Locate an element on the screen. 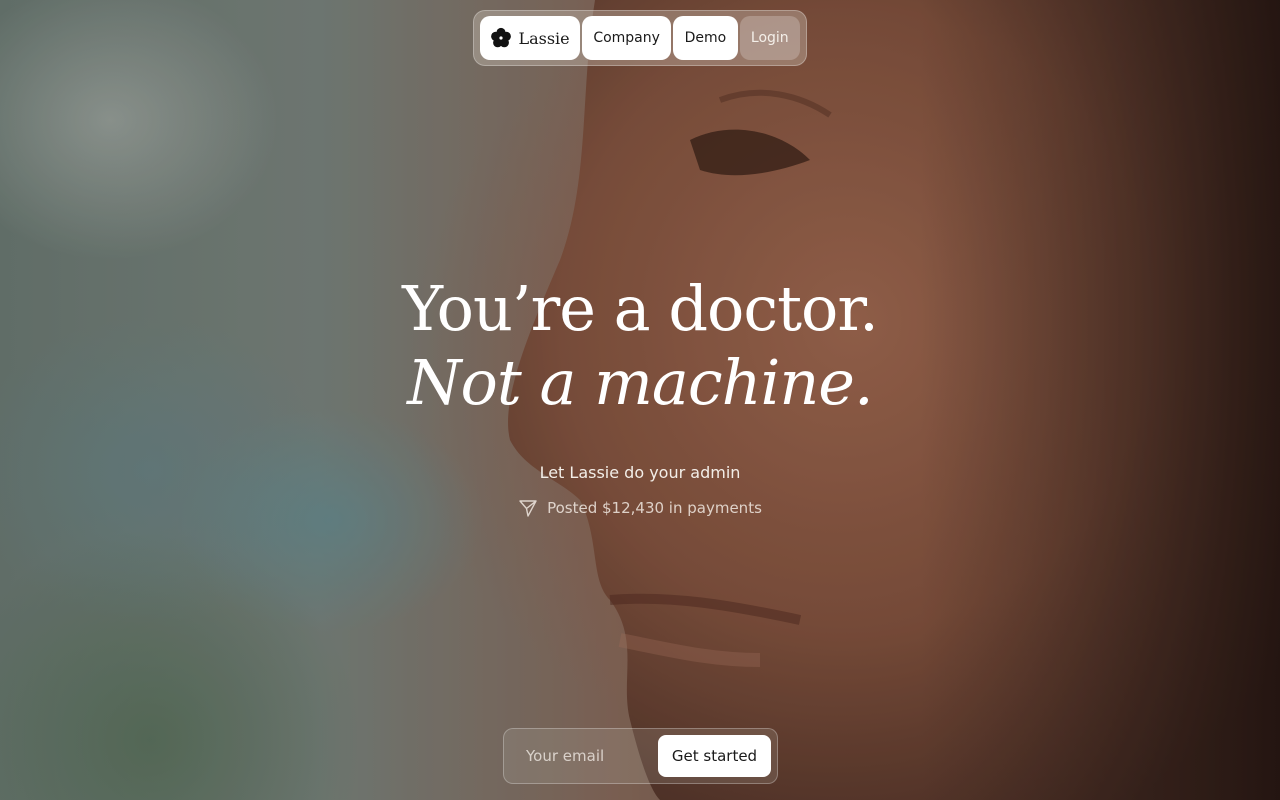 The width and height of the screenshot is (1280, 800). signup-form: Get started is located at coordinates (640, 756).